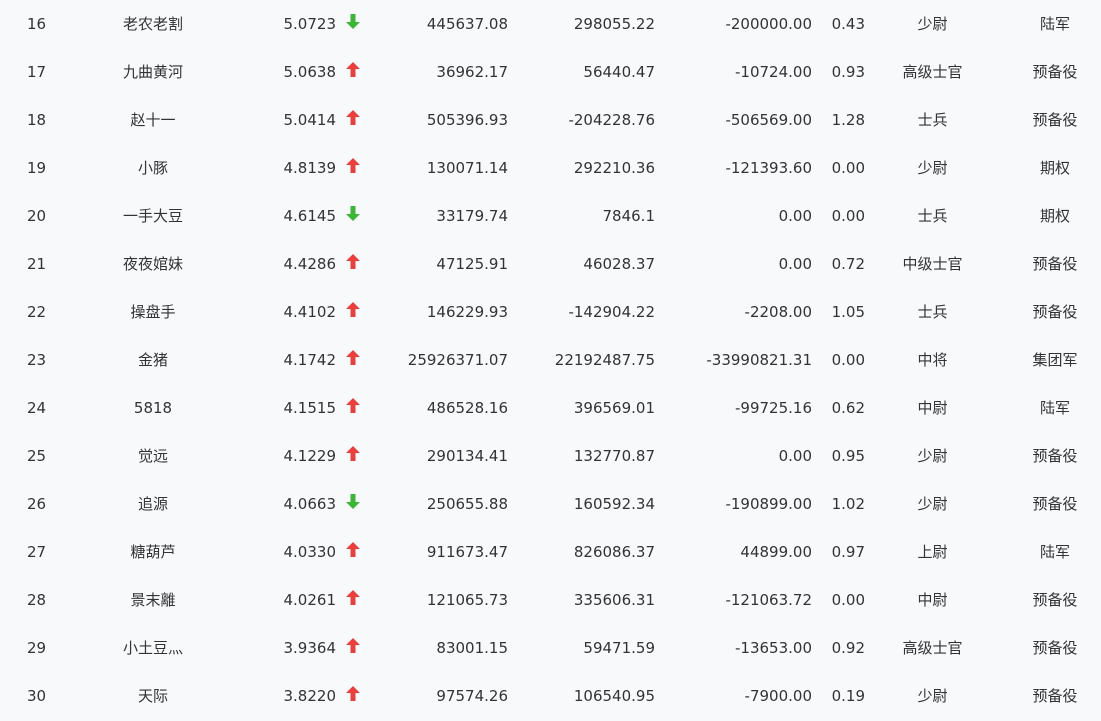 The image size is (1101, 721). Describe the element at coordinates (778, 696) in the screenshot. I see `value-cell: -7900.00` at that location.